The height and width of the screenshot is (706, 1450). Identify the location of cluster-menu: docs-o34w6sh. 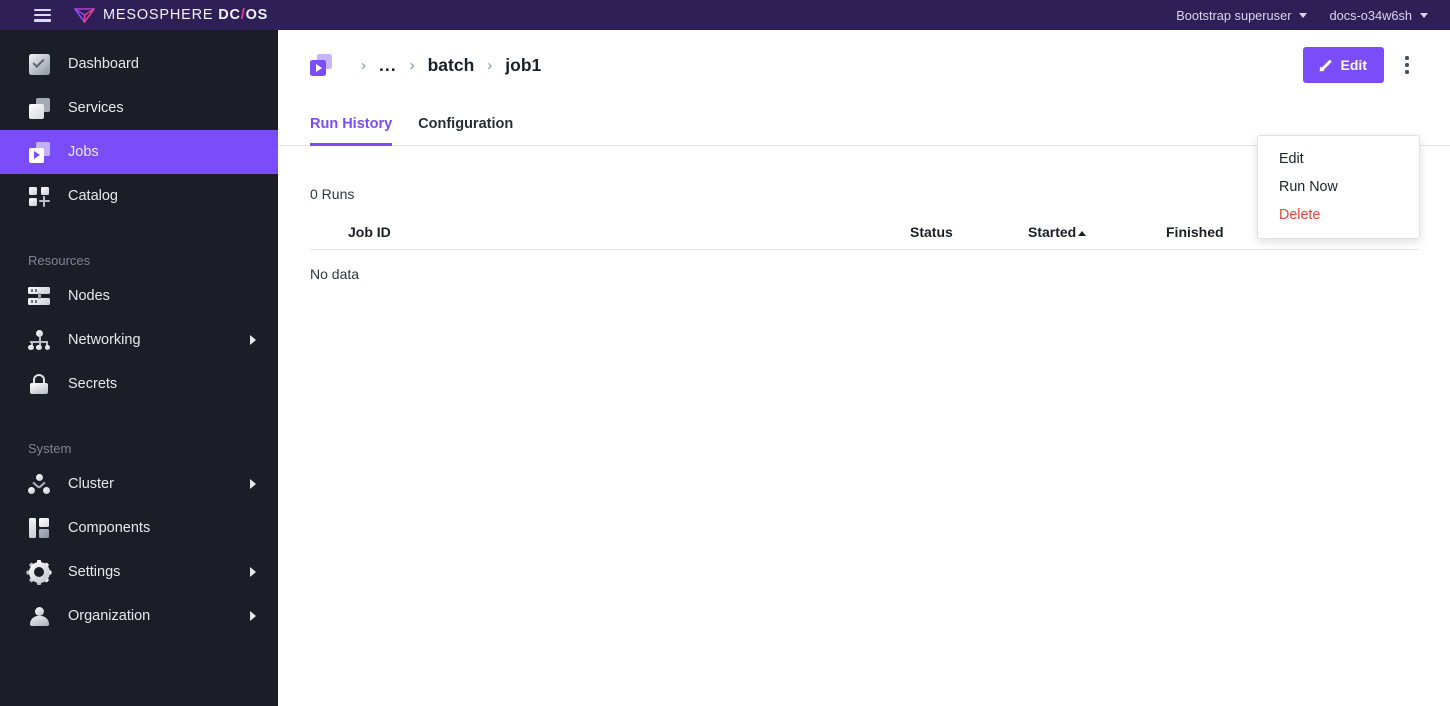
(1378, 15).